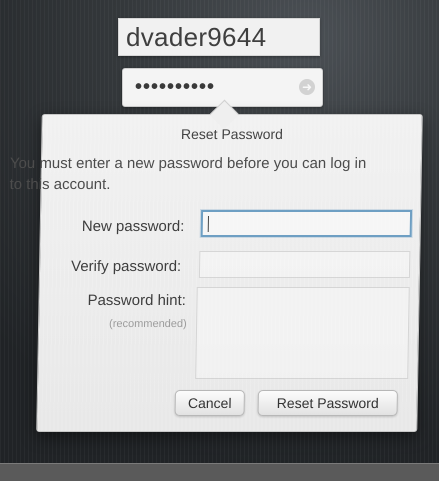 Image resolution: width=439 pixels, height=481 pixels. Describe the element at coordinates (304, 264) in the screenshot. I see `verify-password-input` at that location.